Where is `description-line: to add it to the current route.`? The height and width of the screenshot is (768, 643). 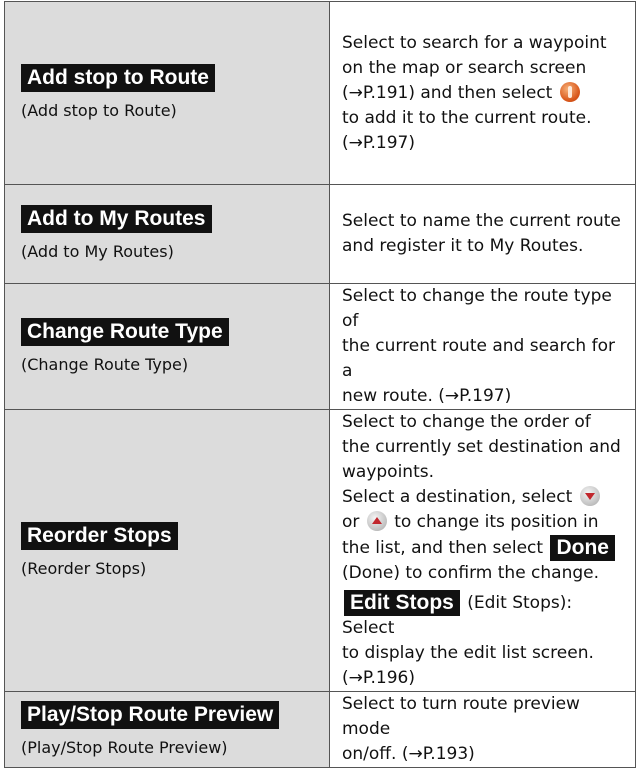
description-line: to add it to the current route. is located at coordinates (467, 117).